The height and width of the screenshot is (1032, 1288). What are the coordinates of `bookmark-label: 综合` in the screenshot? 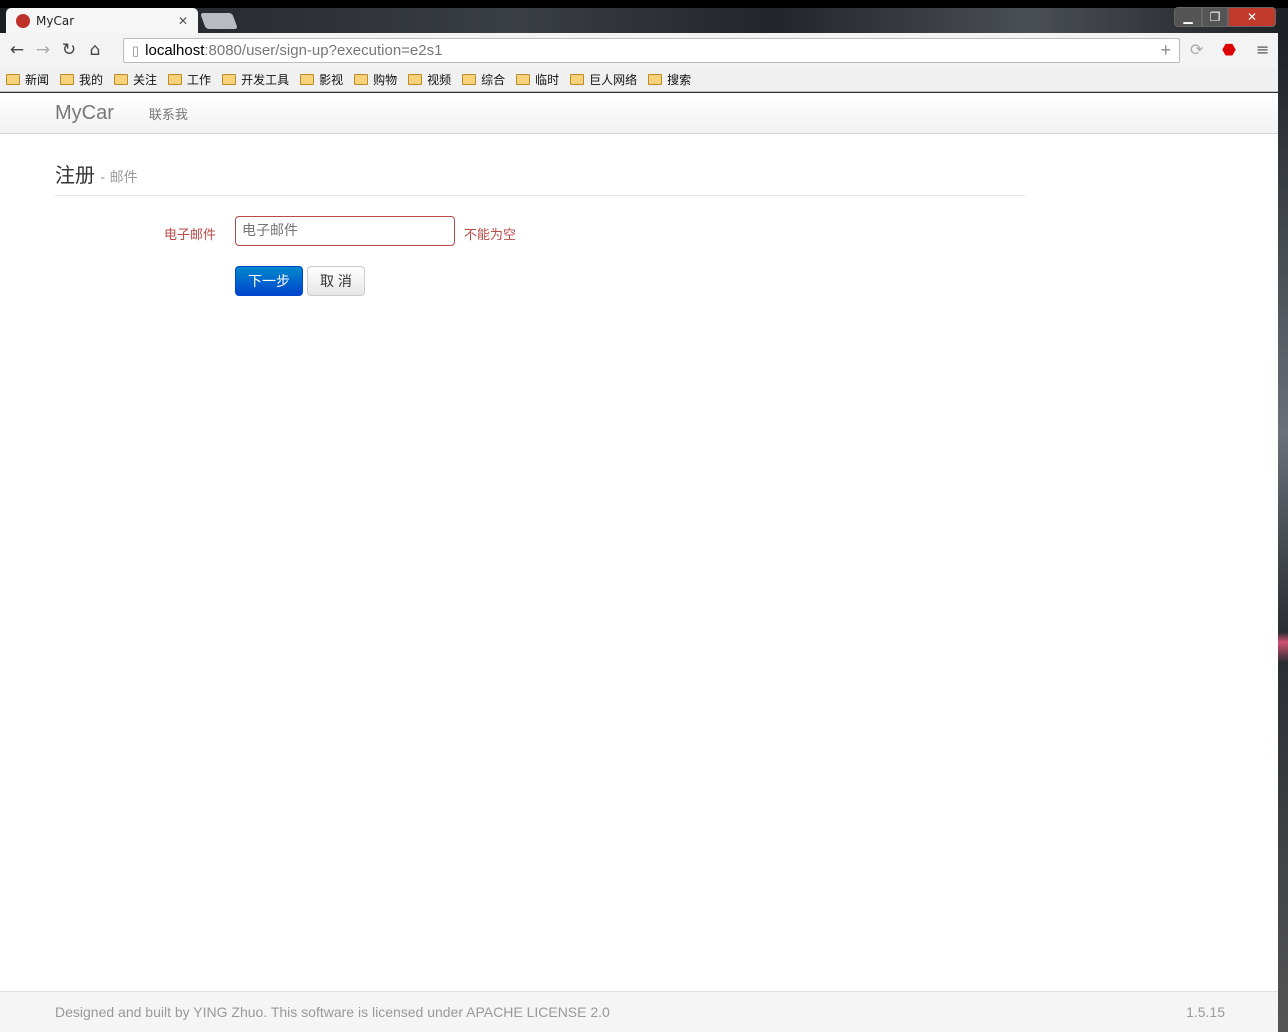 It's located at (493, 79).